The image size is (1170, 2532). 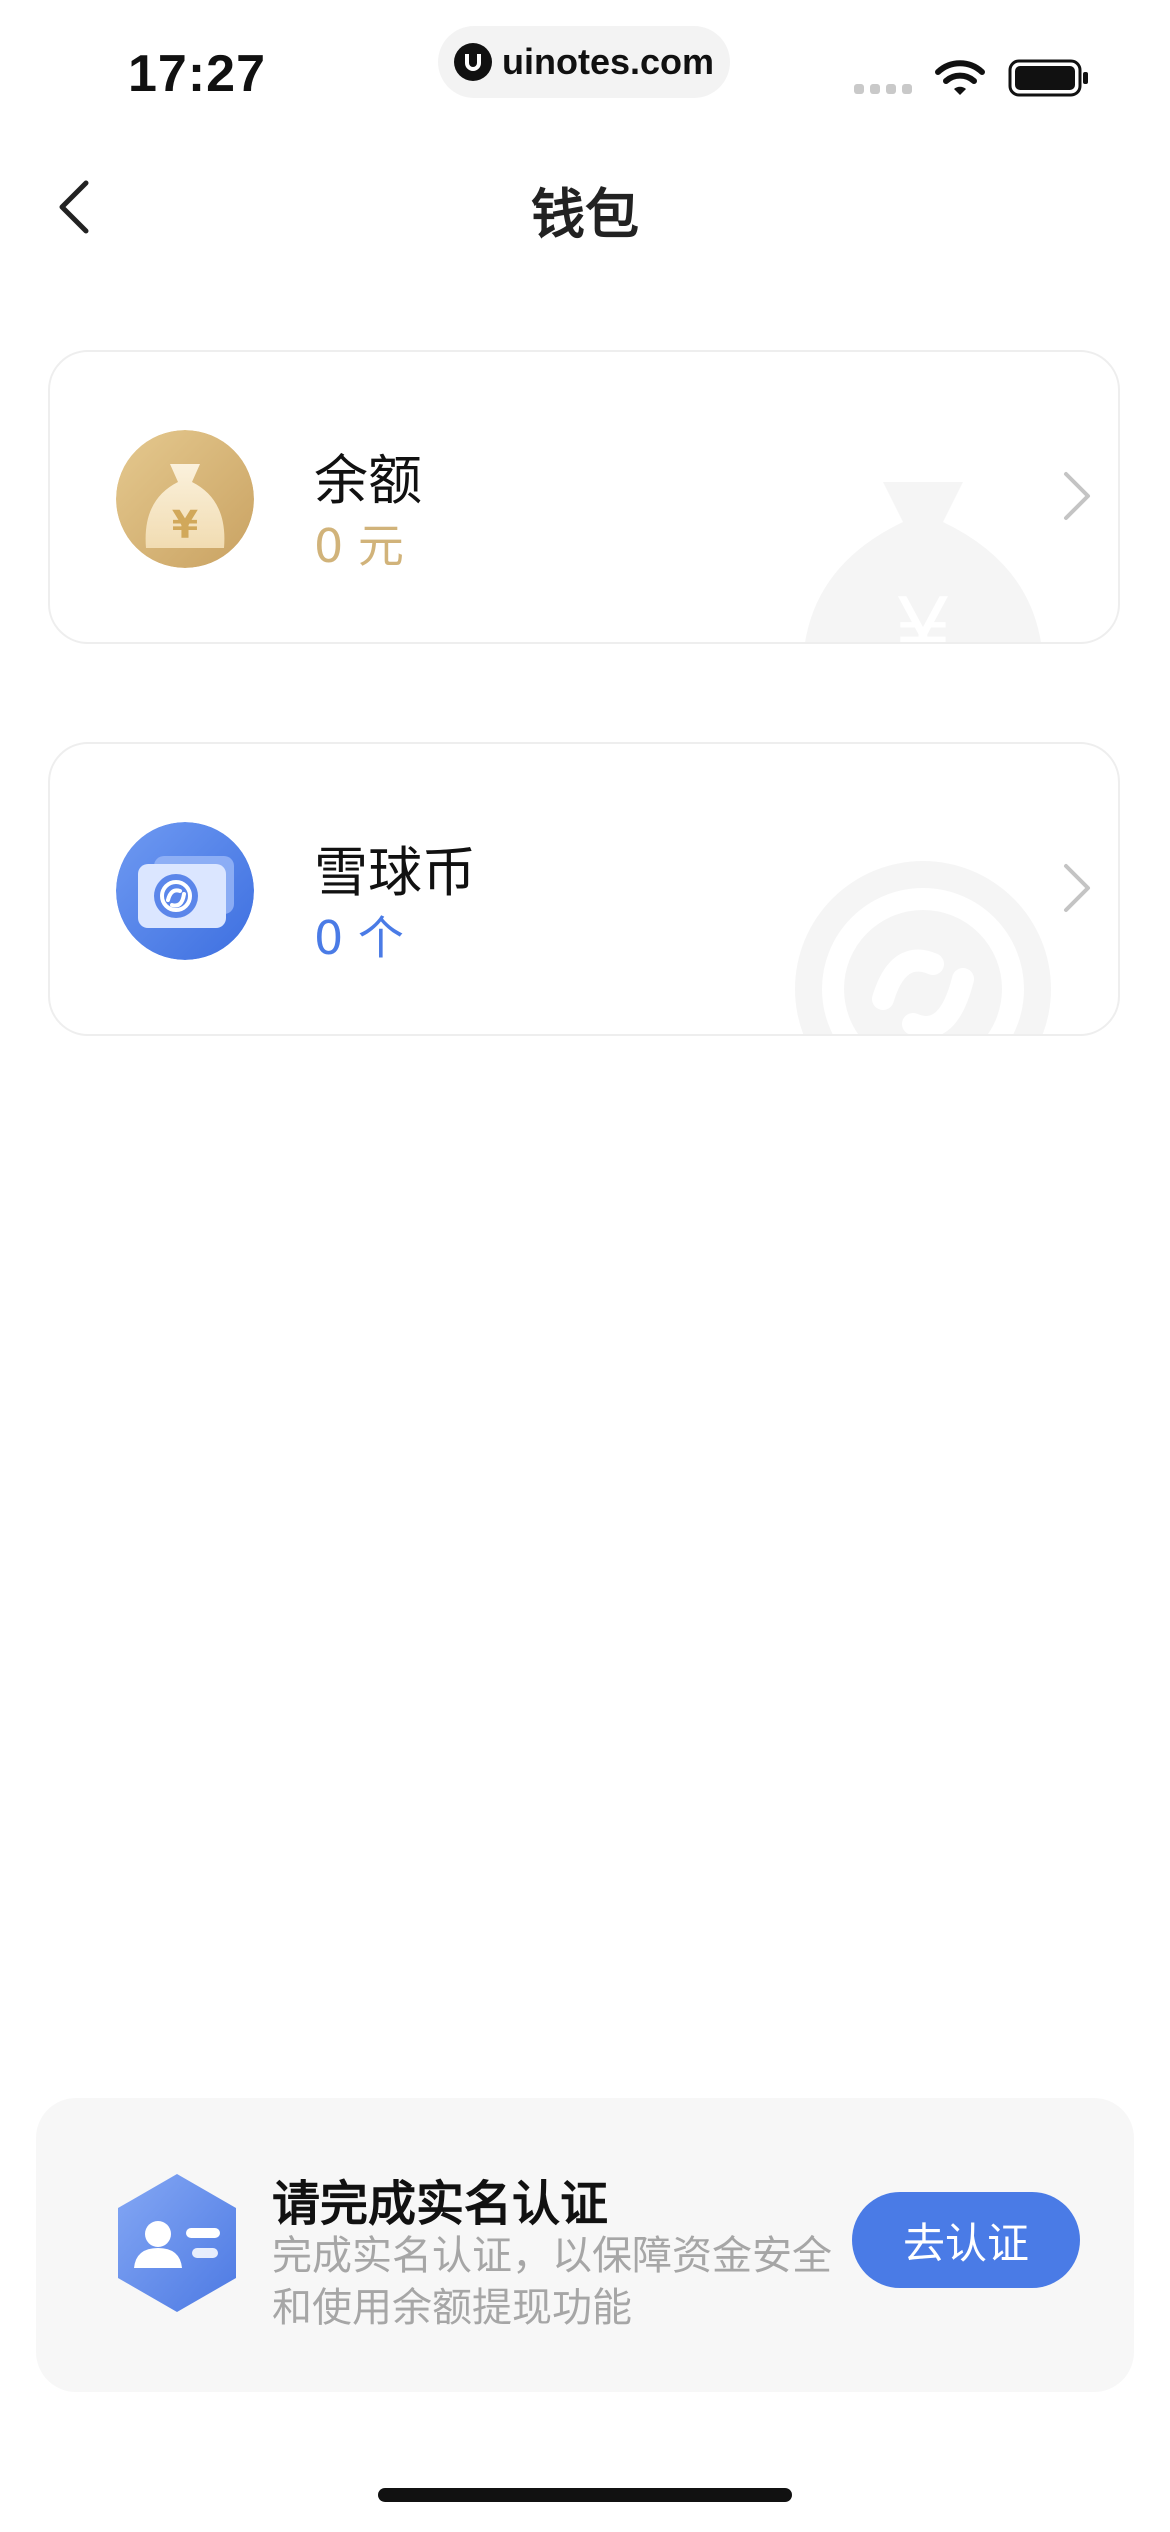 I want to click on snowball-coin-icon, so click(x=185, y=891).